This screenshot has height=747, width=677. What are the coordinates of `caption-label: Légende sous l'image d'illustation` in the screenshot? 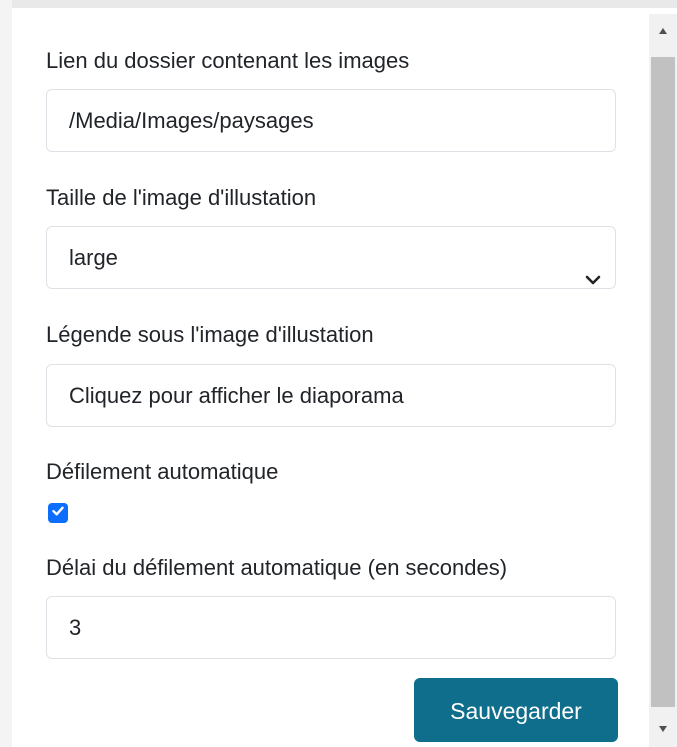 It's located at (210, 334).